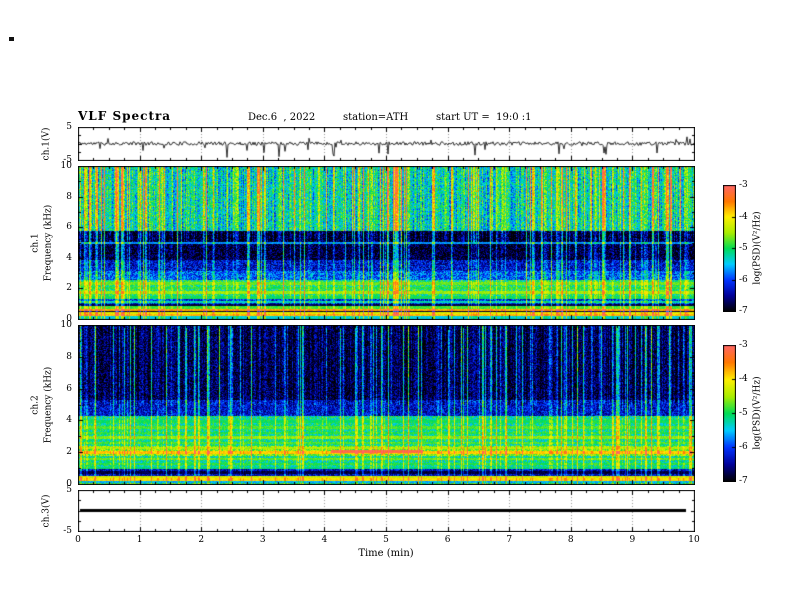  Describe the element at coordinates (743, 185) in the screenshot. I see `colorbar1-tick-label: -3` at that location.